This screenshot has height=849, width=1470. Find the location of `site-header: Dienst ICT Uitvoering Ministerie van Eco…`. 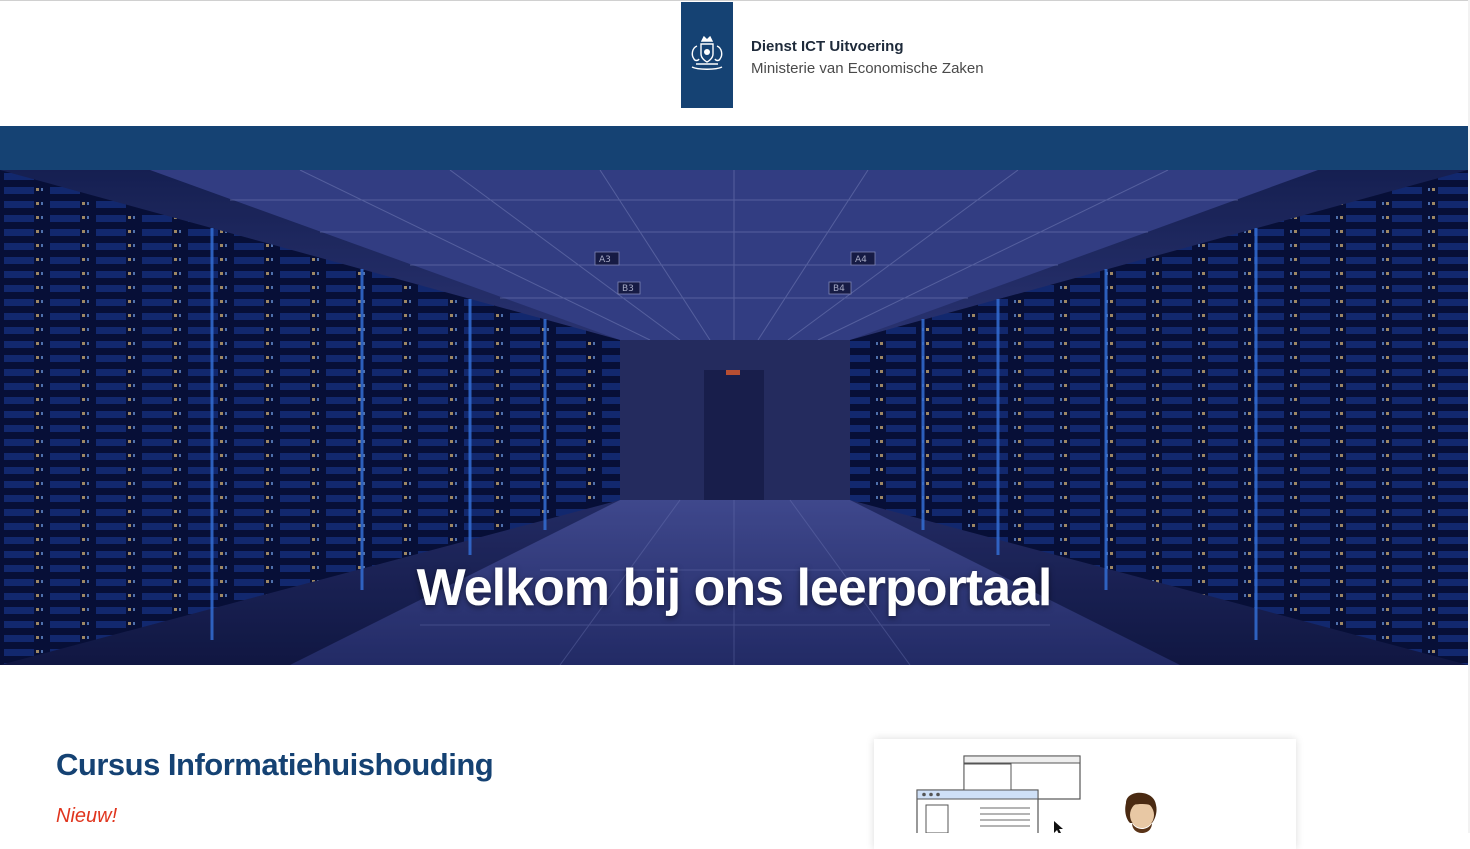

site-header: Dienst ICT Uitvoering Ministerie van Eco… is located at coordinates (734, 63).